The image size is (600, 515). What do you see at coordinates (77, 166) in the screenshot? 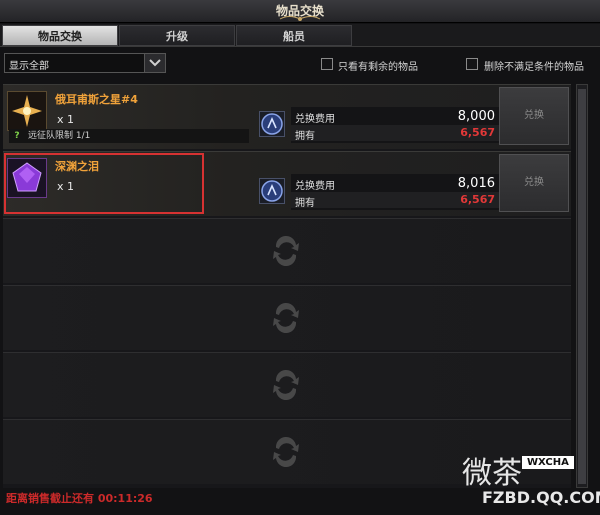
I see `item-name: 深渊之泪` at bounding box center [77, 166].